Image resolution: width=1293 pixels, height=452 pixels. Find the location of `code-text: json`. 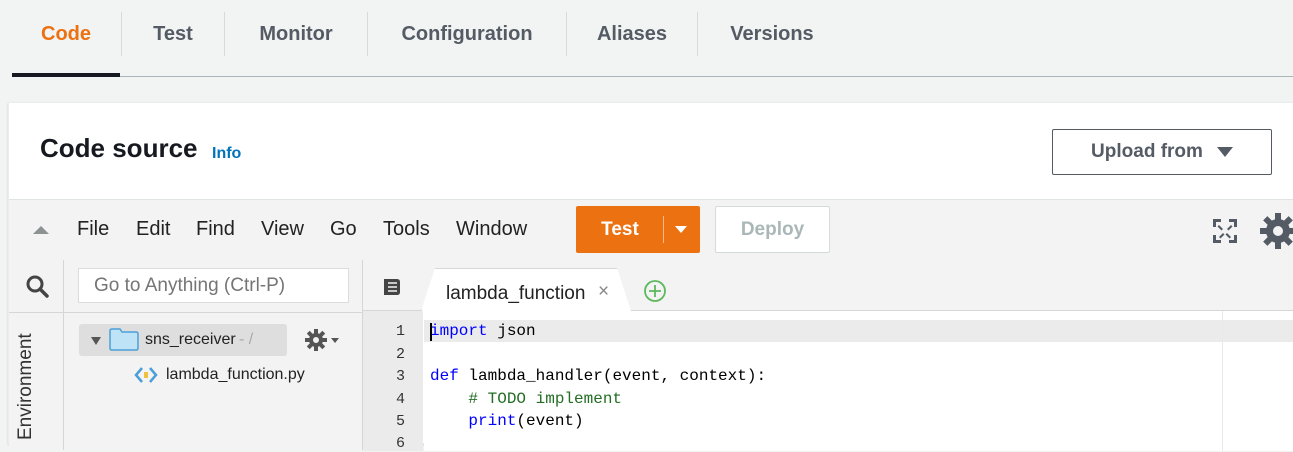

code-text: json is located at coordinates (511, 331).